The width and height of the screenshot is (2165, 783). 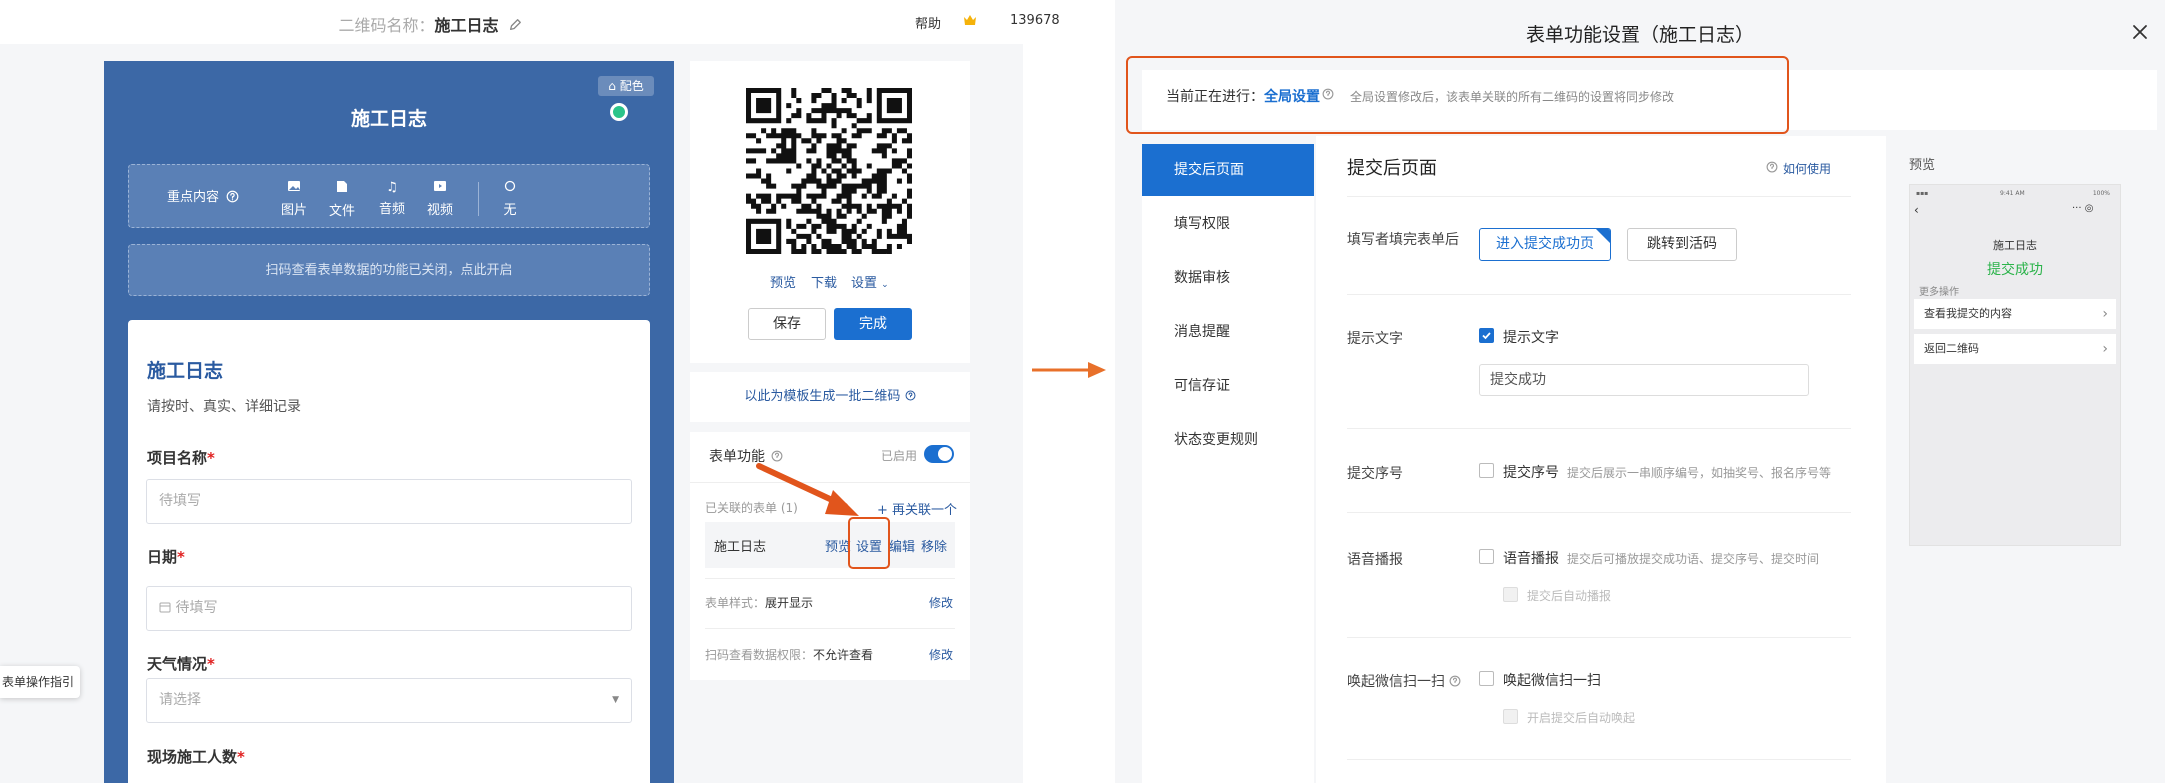 I want to click on qr-preview-link: 预览, so click(x=783, y=281).